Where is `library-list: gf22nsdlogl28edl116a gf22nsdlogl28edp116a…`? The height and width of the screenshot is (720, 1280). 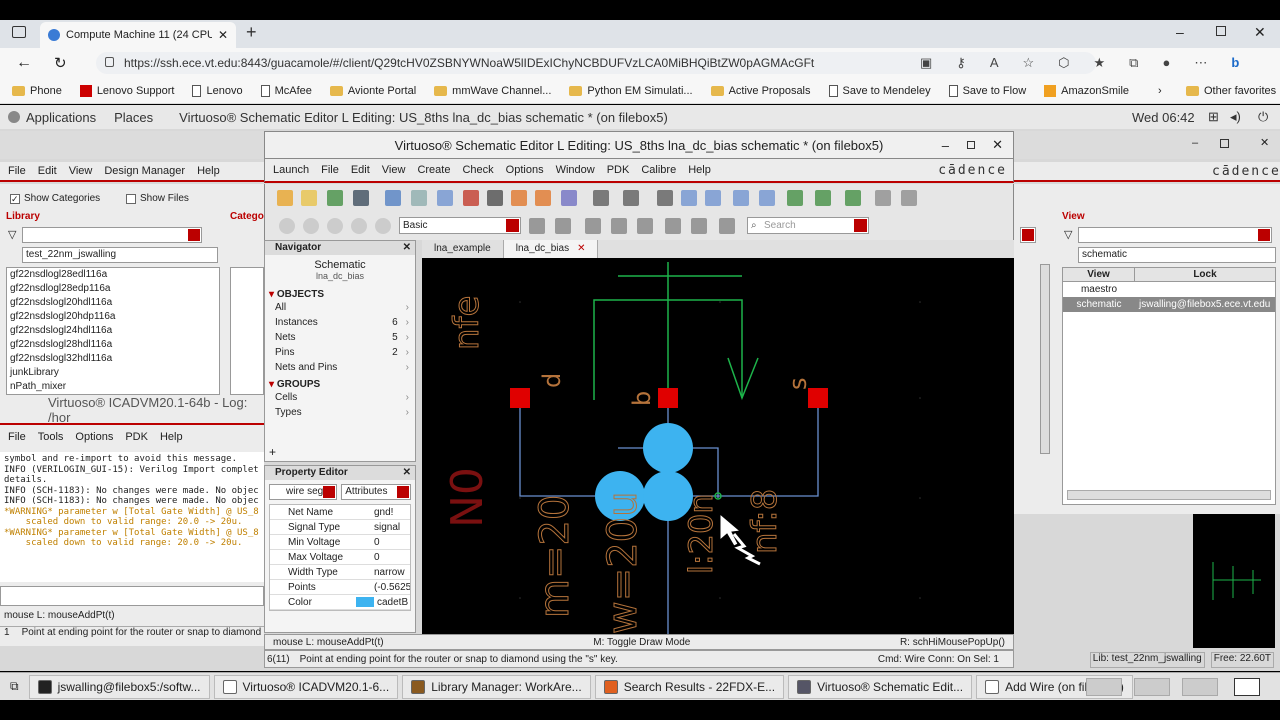 library-list: gf22nsdlogl28edl116a gf22nsdlogl28edp116a… is located at coordinates (113, 331).